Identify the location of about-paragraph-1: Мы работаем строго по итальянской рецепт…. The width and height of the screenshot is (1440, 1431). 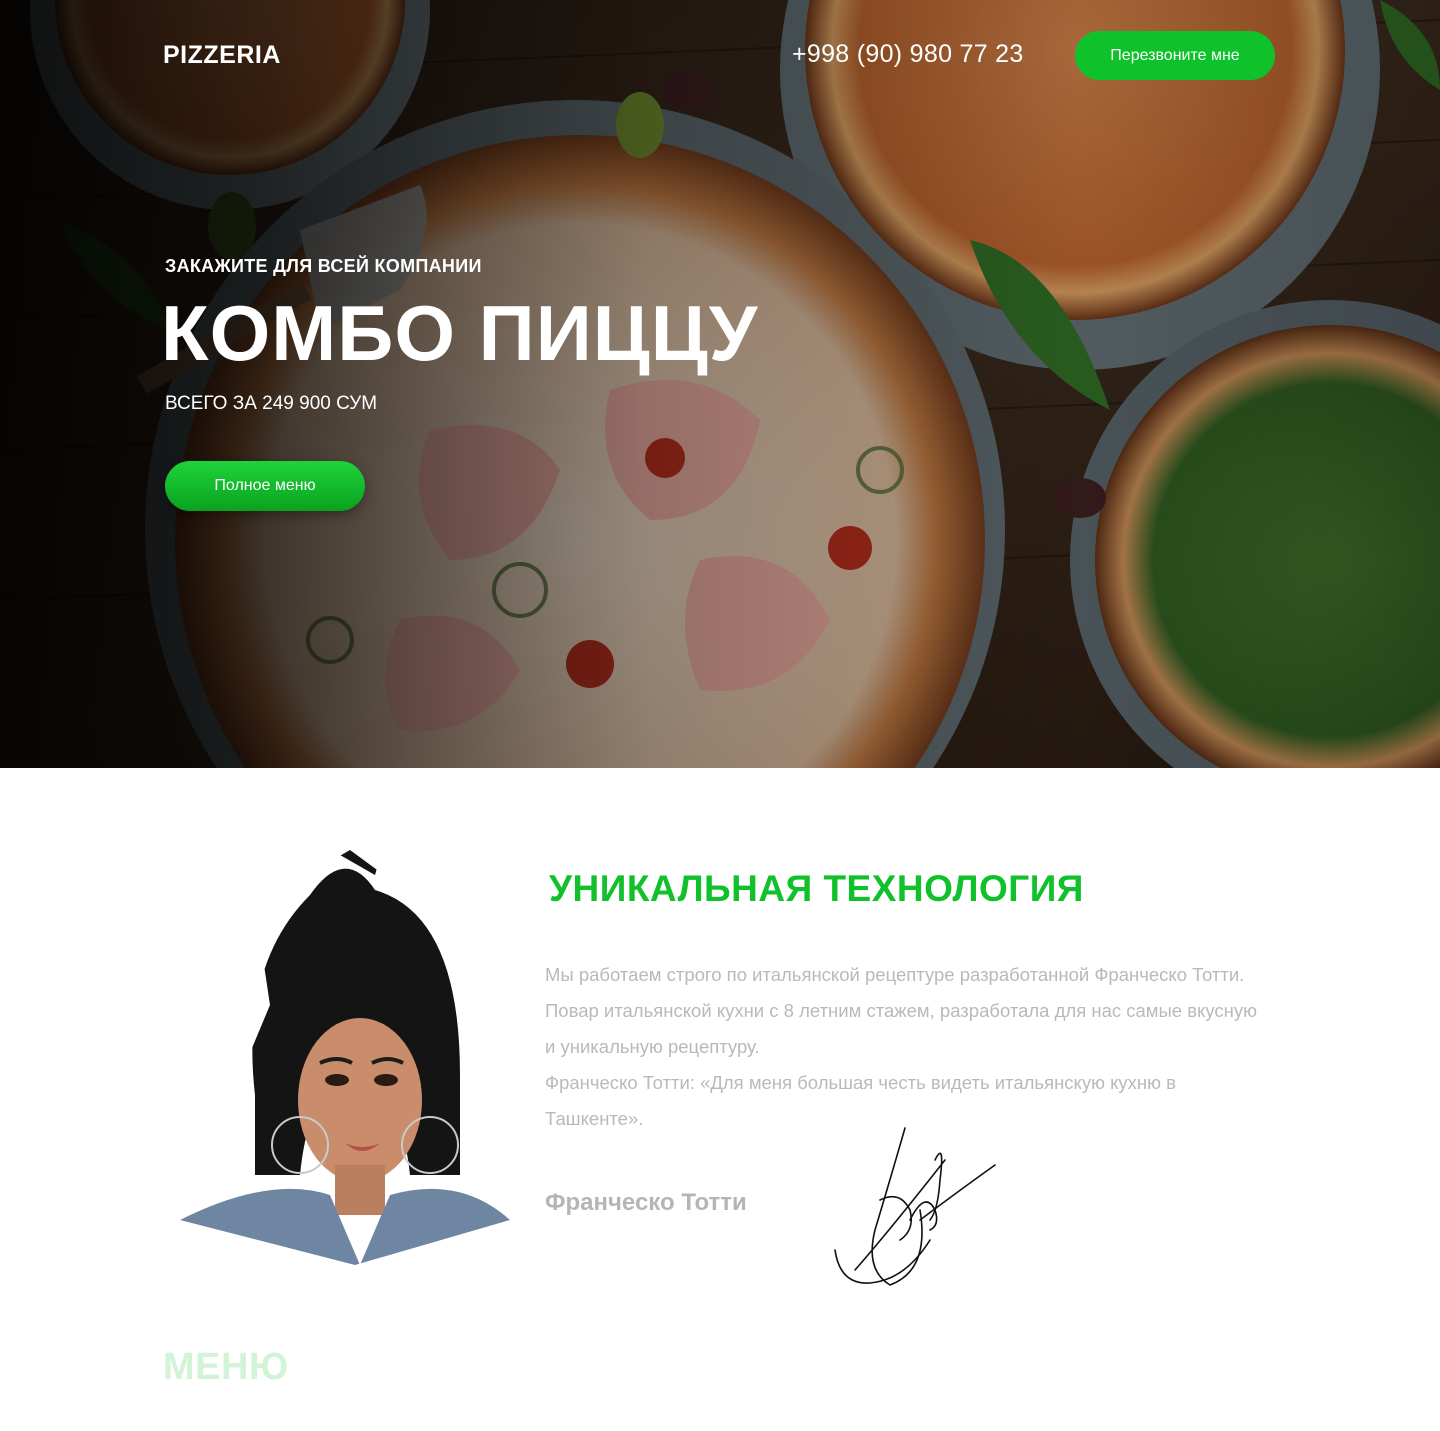
(901, 1010).